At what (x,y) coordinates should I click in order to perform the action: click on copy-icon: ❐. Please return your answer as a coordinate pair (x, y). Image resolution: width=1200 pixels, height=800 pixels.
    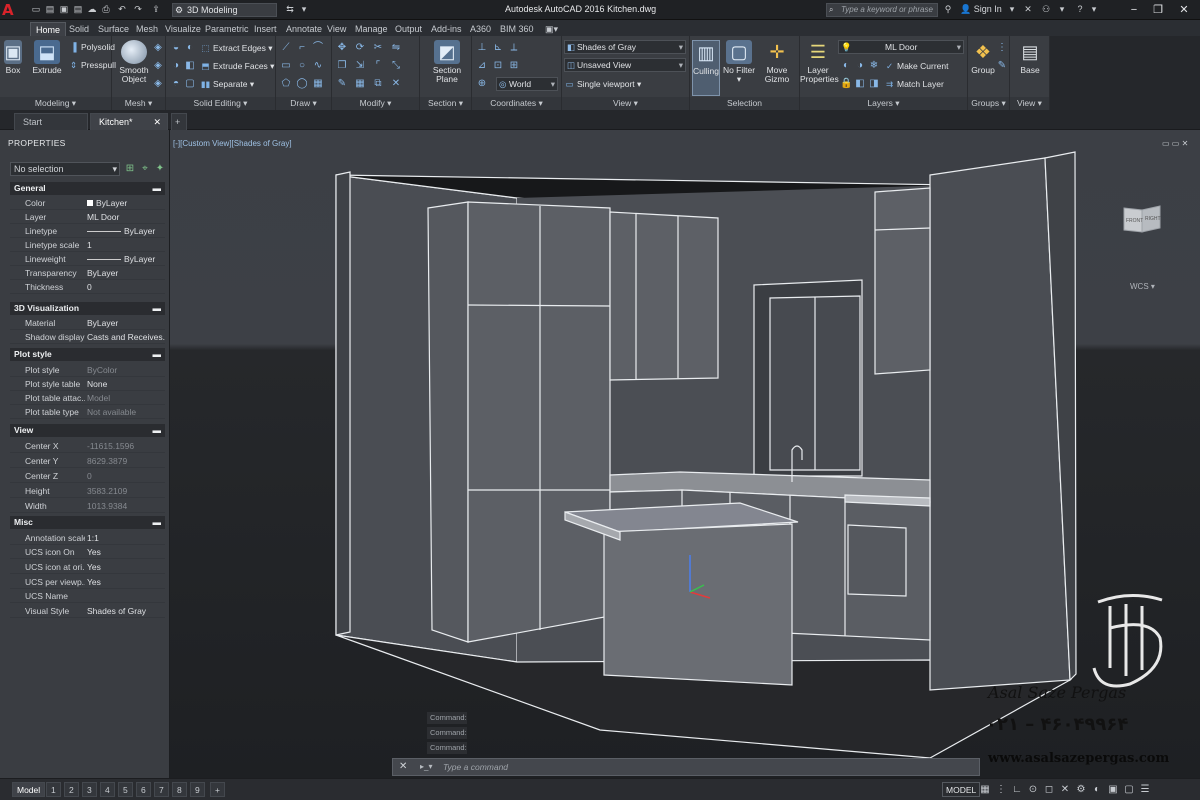
    Looking at the image, I should click on (342, 66).